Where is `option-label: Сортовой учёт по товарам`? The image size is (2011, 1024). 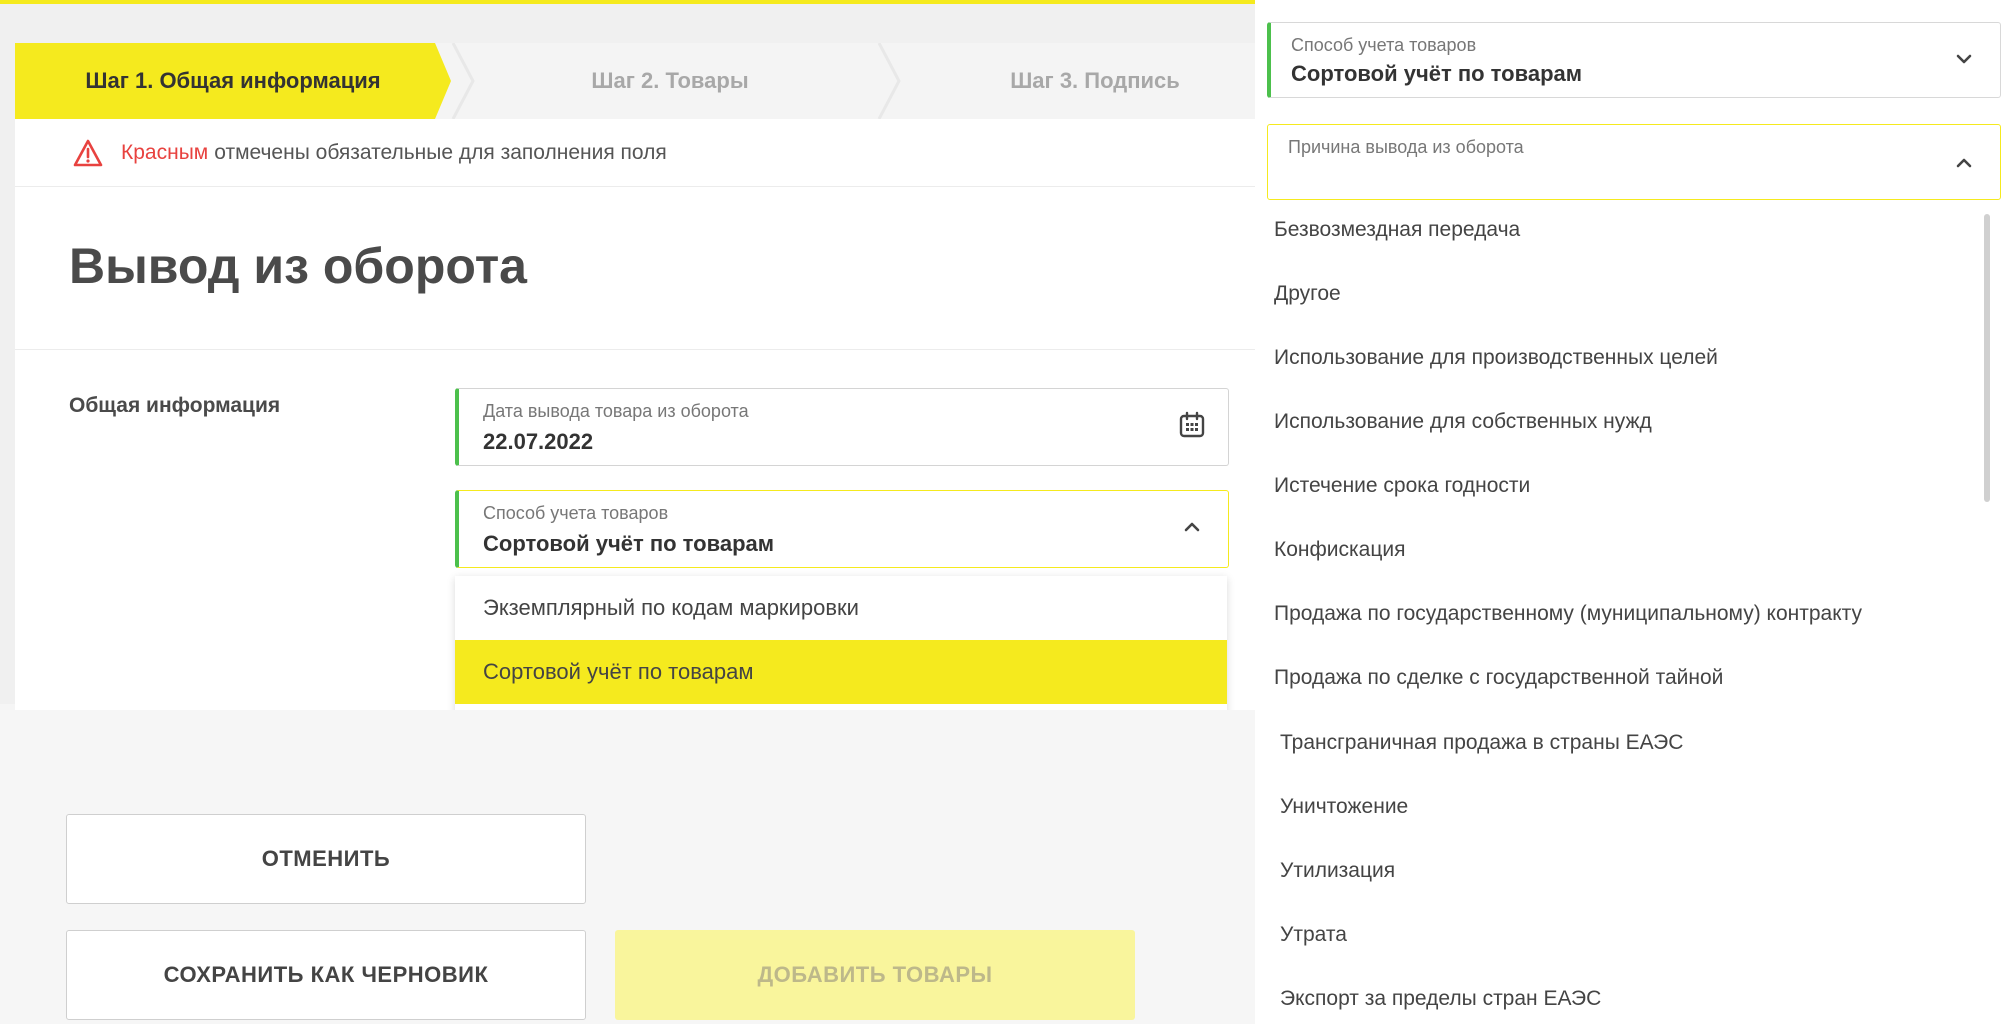
option-label: Сортовой учёт по товарам is located at coordinates (618, 671).